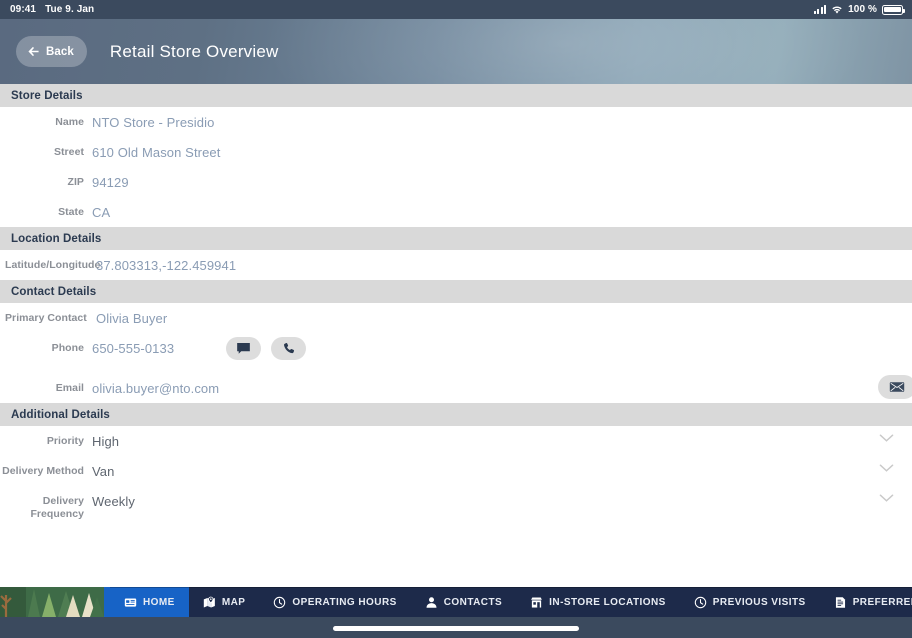 The image size is (912, 638). I want to click on storefront-icon, so click(537, 602).